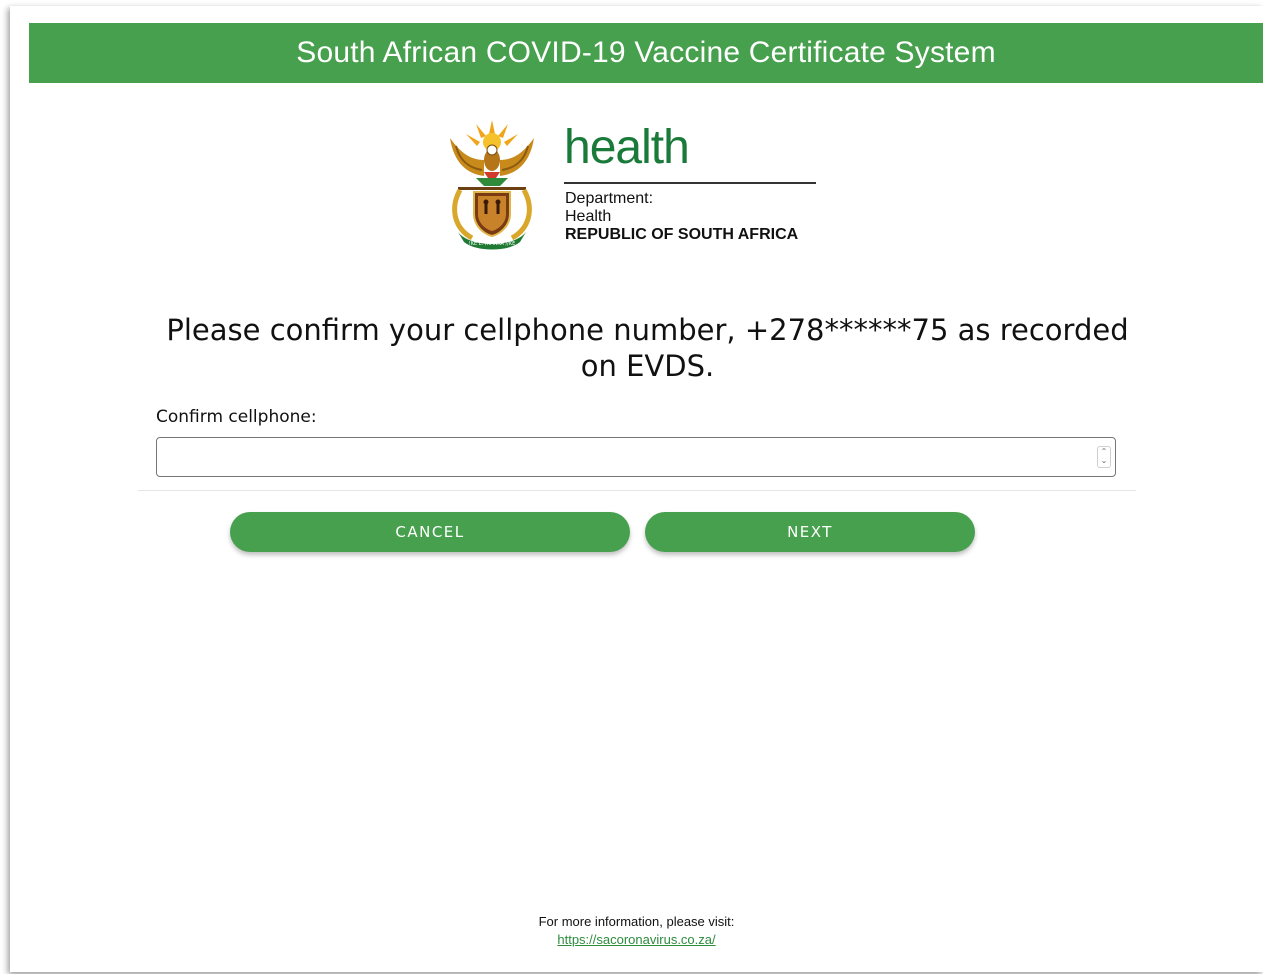  I want to click on cancel-button: CANCEL, so click(430, 532).